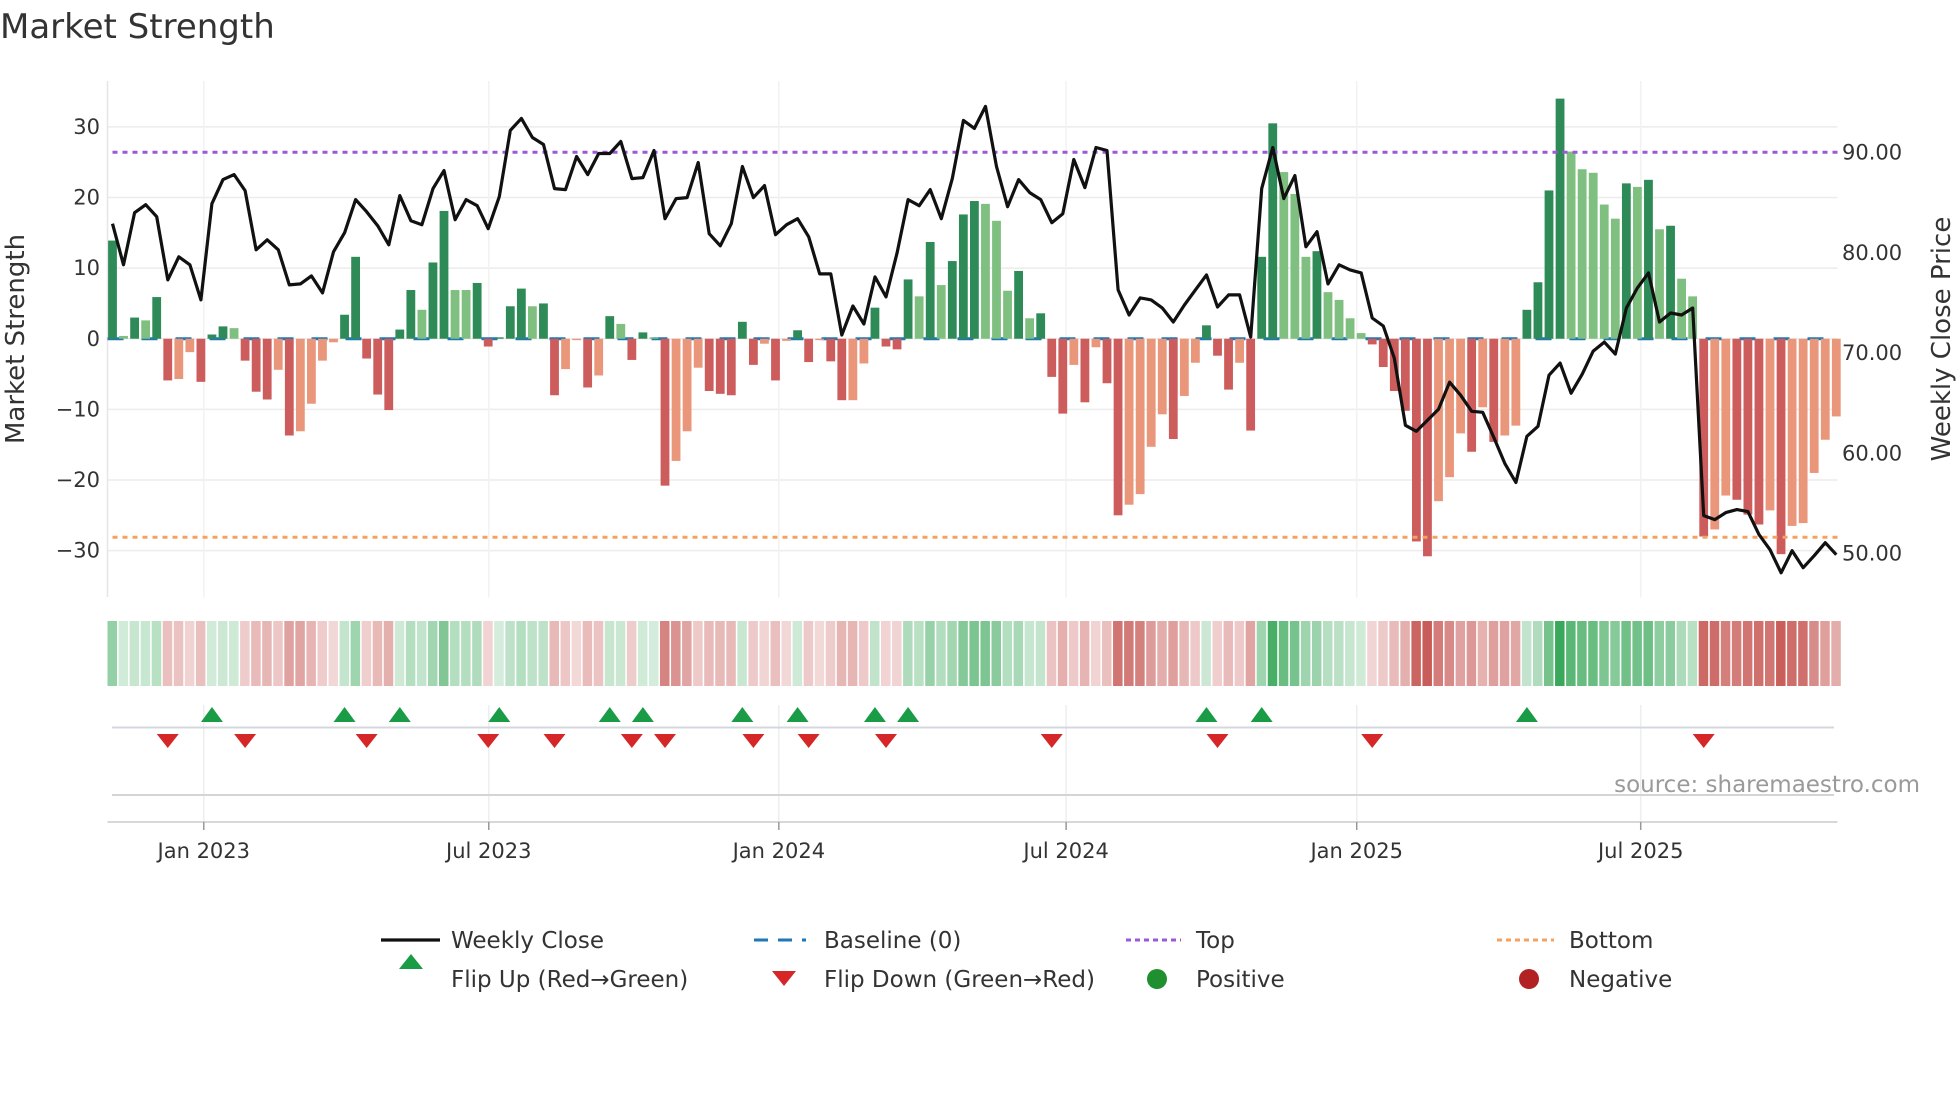 The image size is (1960, 1102). Describe the element at coordinates (784, 978) in the screenshot. I see `legend-flip-down-icon` at that location.